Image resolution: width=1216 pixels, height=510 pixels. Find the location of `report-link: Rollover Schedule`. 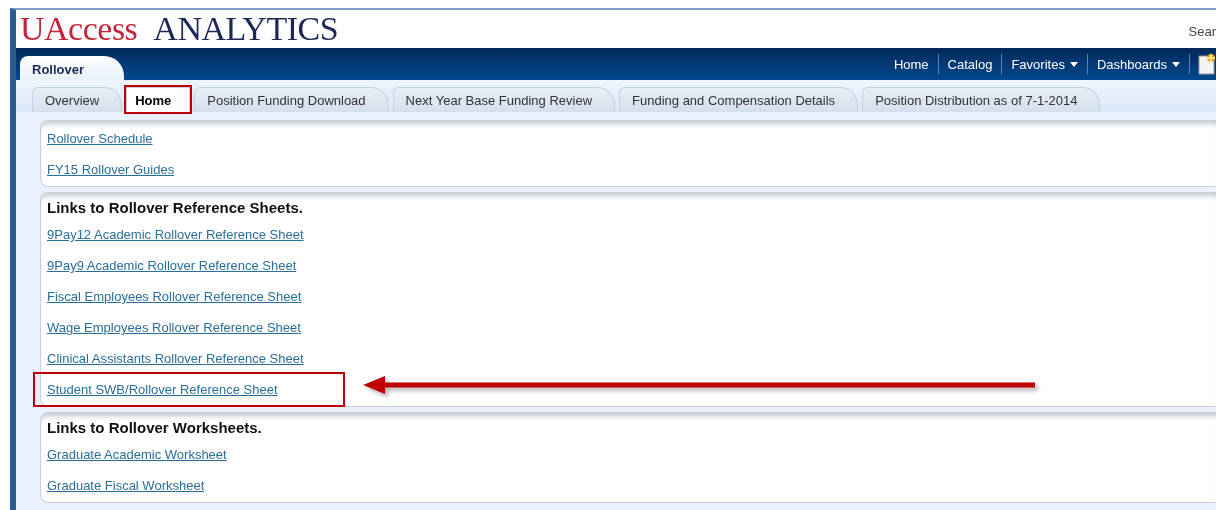

report-link: Rollover Schedule is located at coordinates (100, 138).